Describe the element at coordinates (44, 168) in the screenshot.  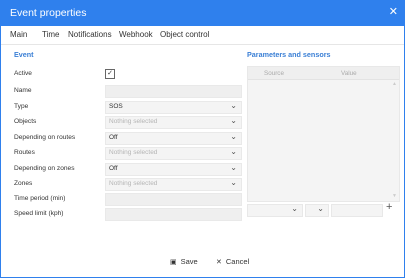
I see `depending-zones-label: Depending on zones` at that location.